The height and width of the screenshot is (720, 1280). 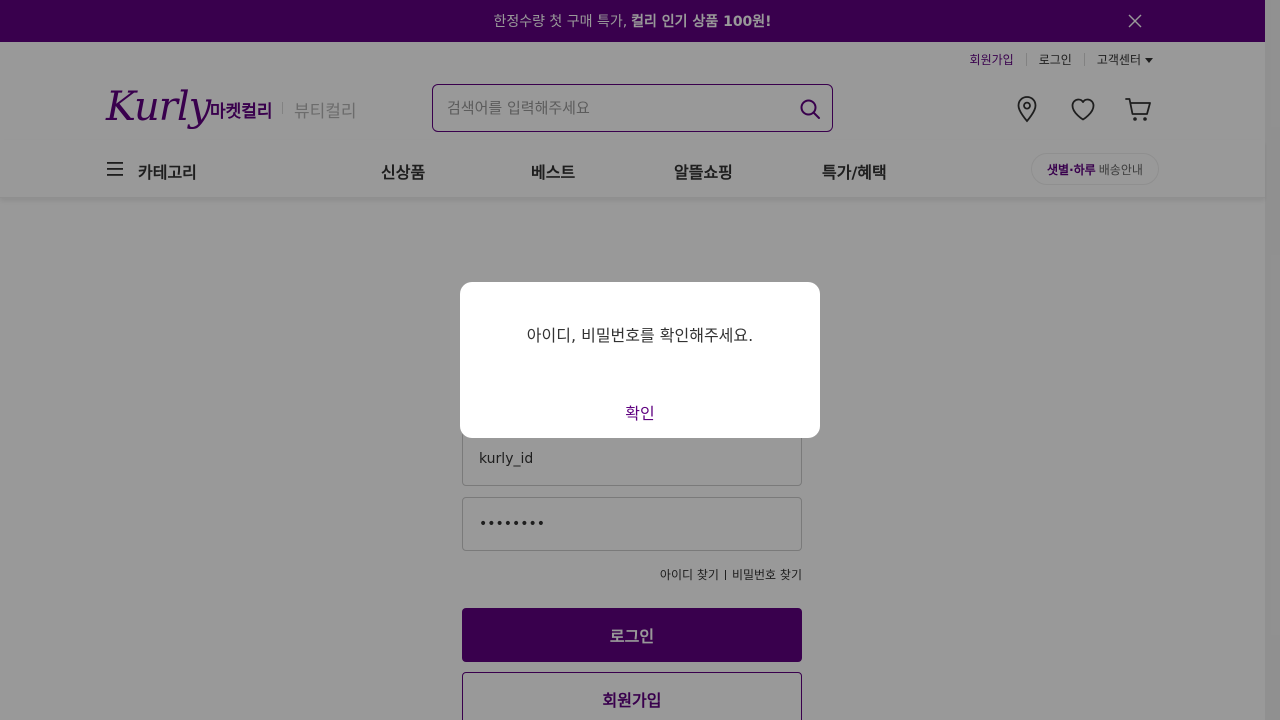 What do you see at coordinates (640, 360) in the screenshot?
I see `alert-dialog: 아이디, 비밀번호를 확인해주세요. 확인` at bounding box center [640, 360].